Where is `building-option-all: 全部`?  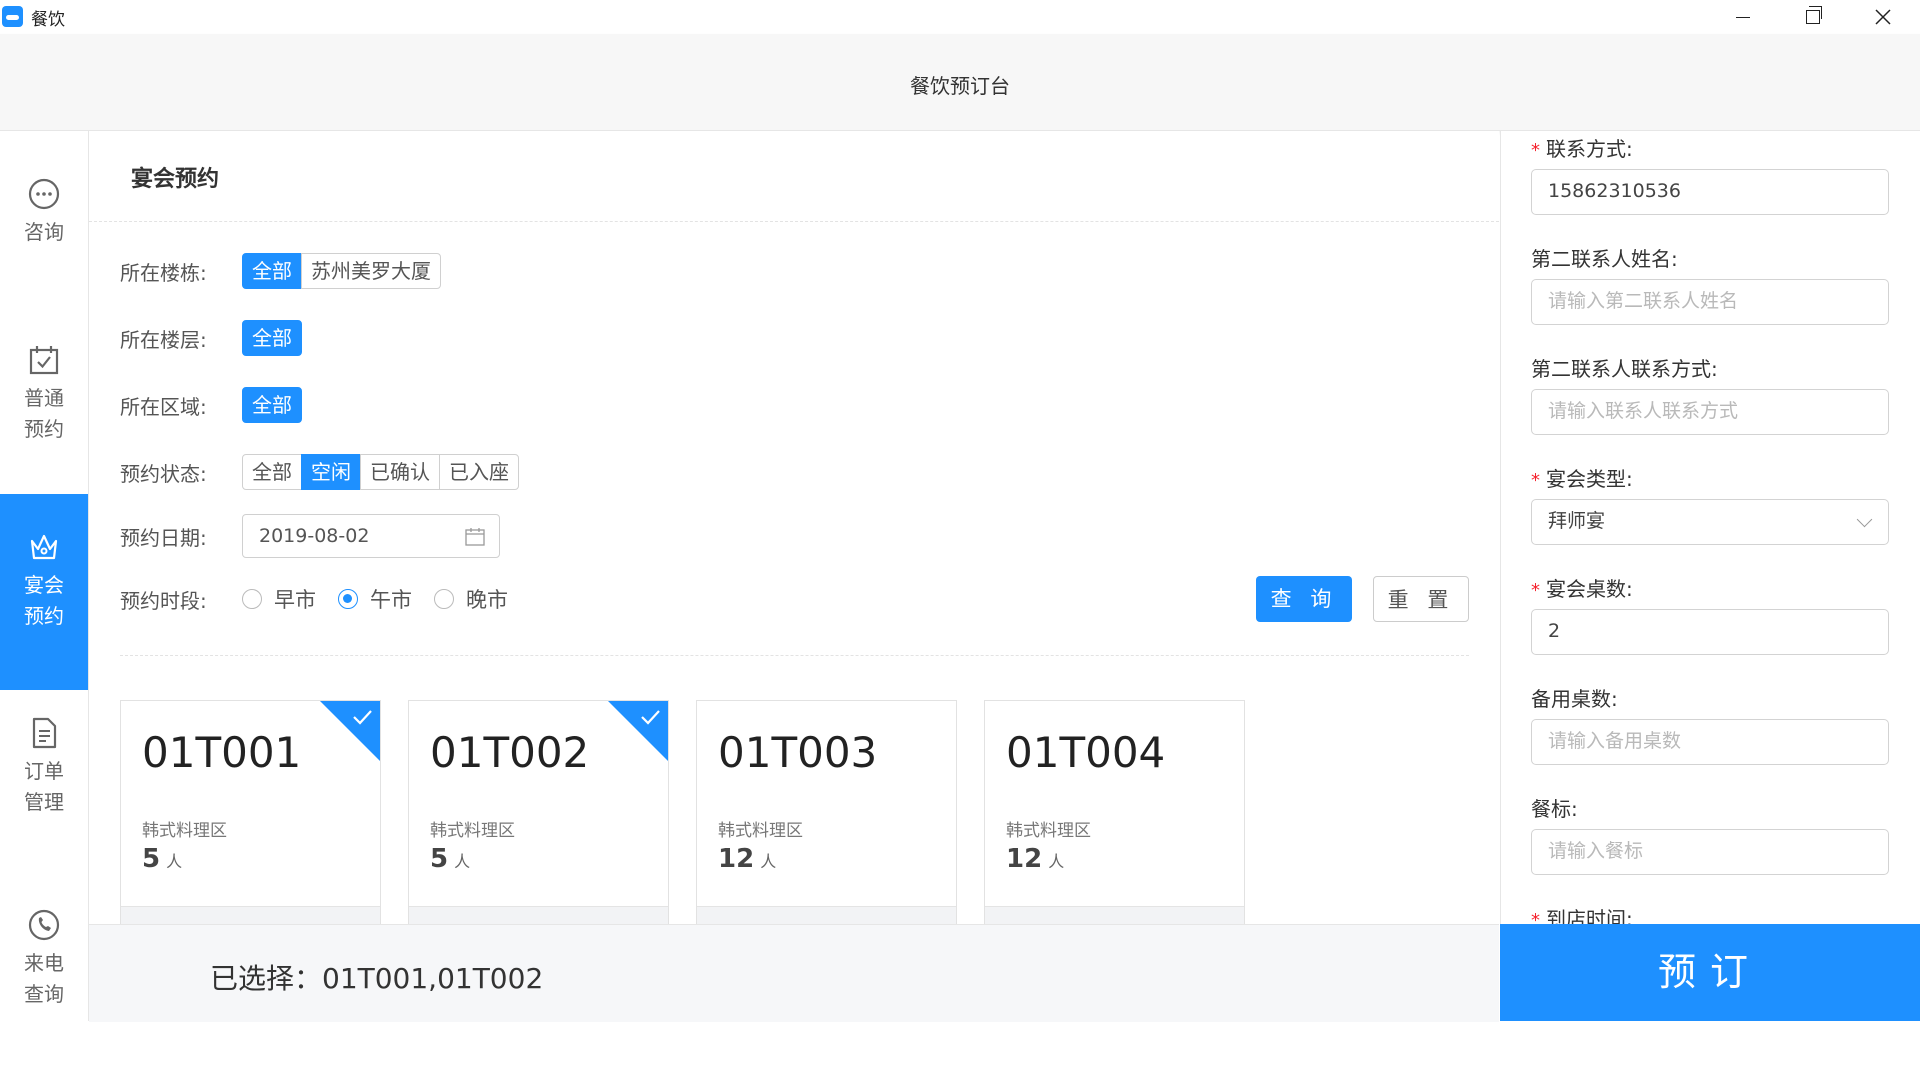
building-option-all: 全部 is located at coordinates (272, 271).